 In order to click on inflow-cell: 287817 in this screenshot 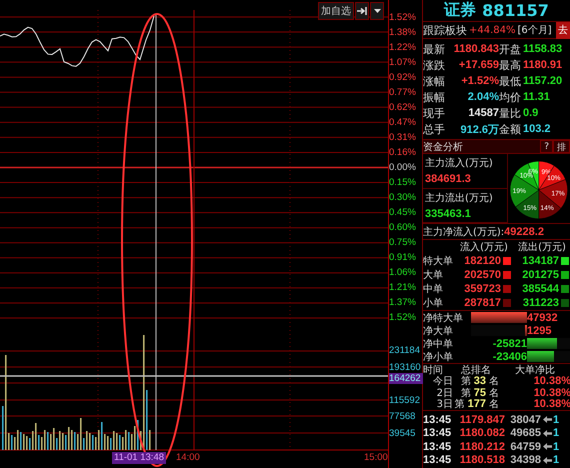, I will do `click(482, 303)`.